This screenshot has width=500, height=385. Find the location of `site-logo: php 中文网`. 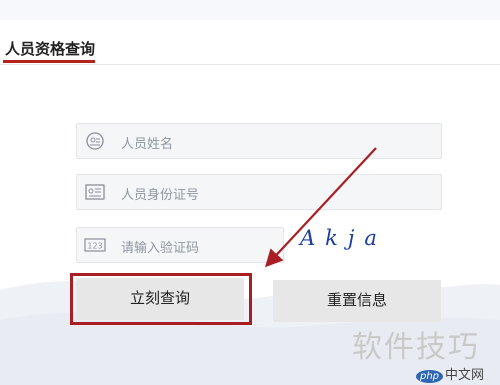

site-logo: php 中文网 is located at coordinates (450, 373).